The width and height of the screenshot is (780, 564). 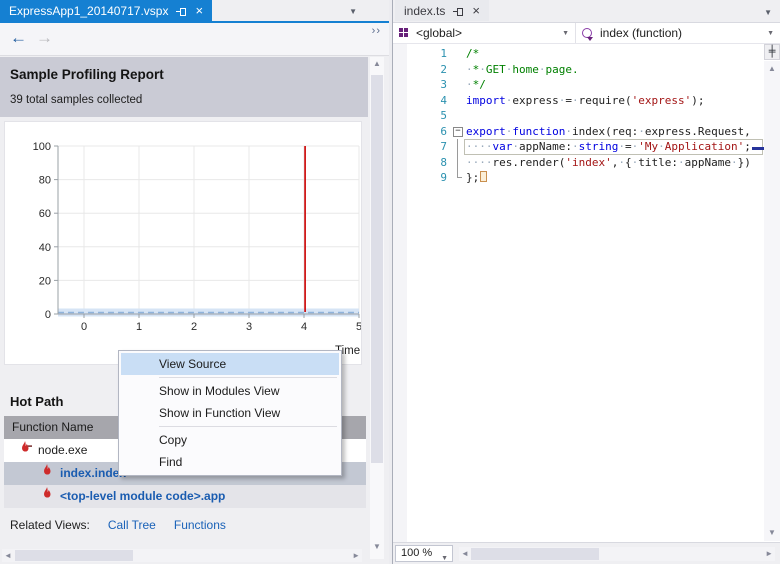 What do you see at coordinates (194, 327) in the screenshot?
I see `svg-text: 2` at bounding box center [194, 327].